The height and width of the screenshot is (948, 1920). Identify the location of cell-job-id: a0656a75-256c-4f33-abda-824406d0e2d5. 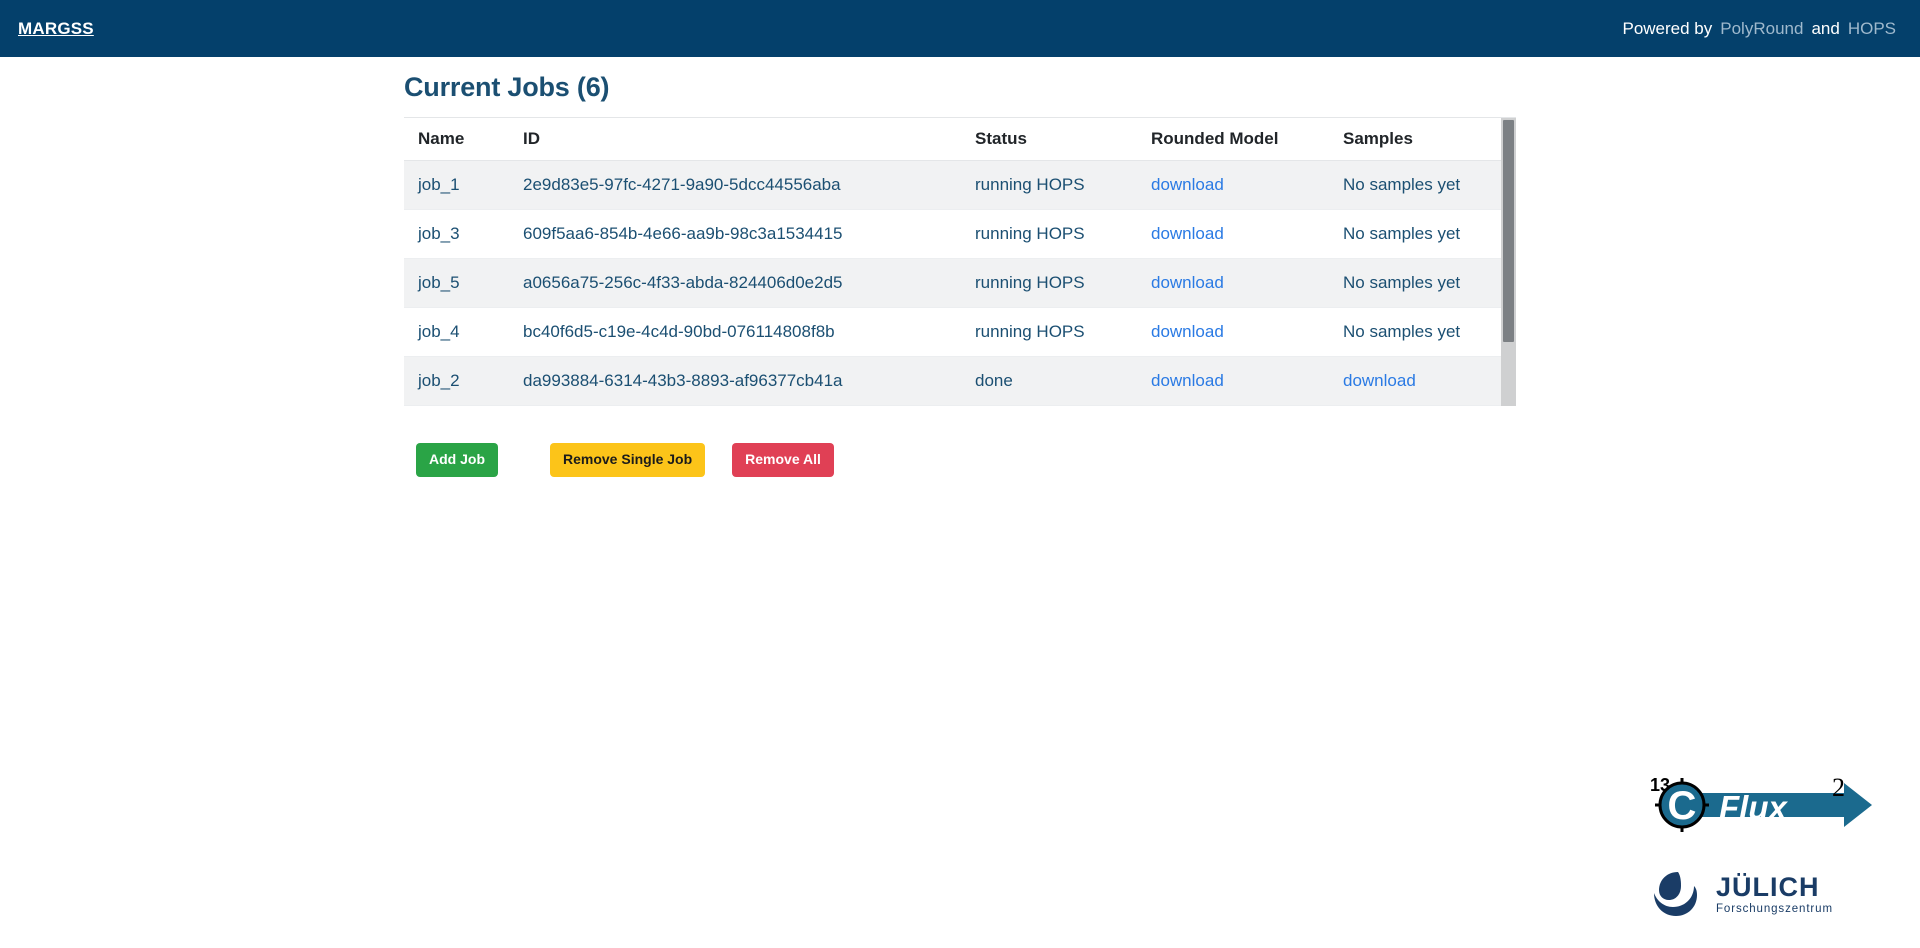
(735, 283).